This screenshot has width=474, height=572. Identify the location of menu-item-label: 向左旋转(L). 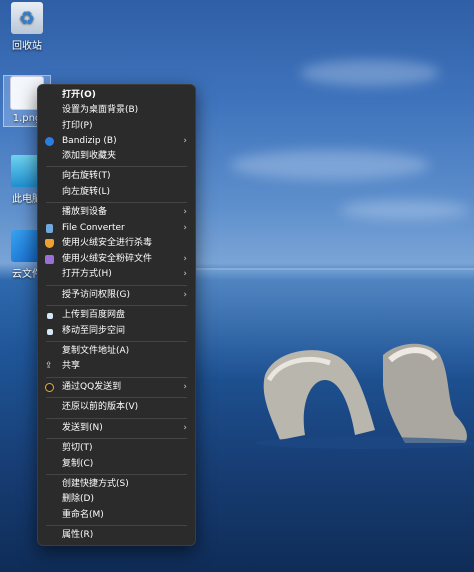
(86, 192).